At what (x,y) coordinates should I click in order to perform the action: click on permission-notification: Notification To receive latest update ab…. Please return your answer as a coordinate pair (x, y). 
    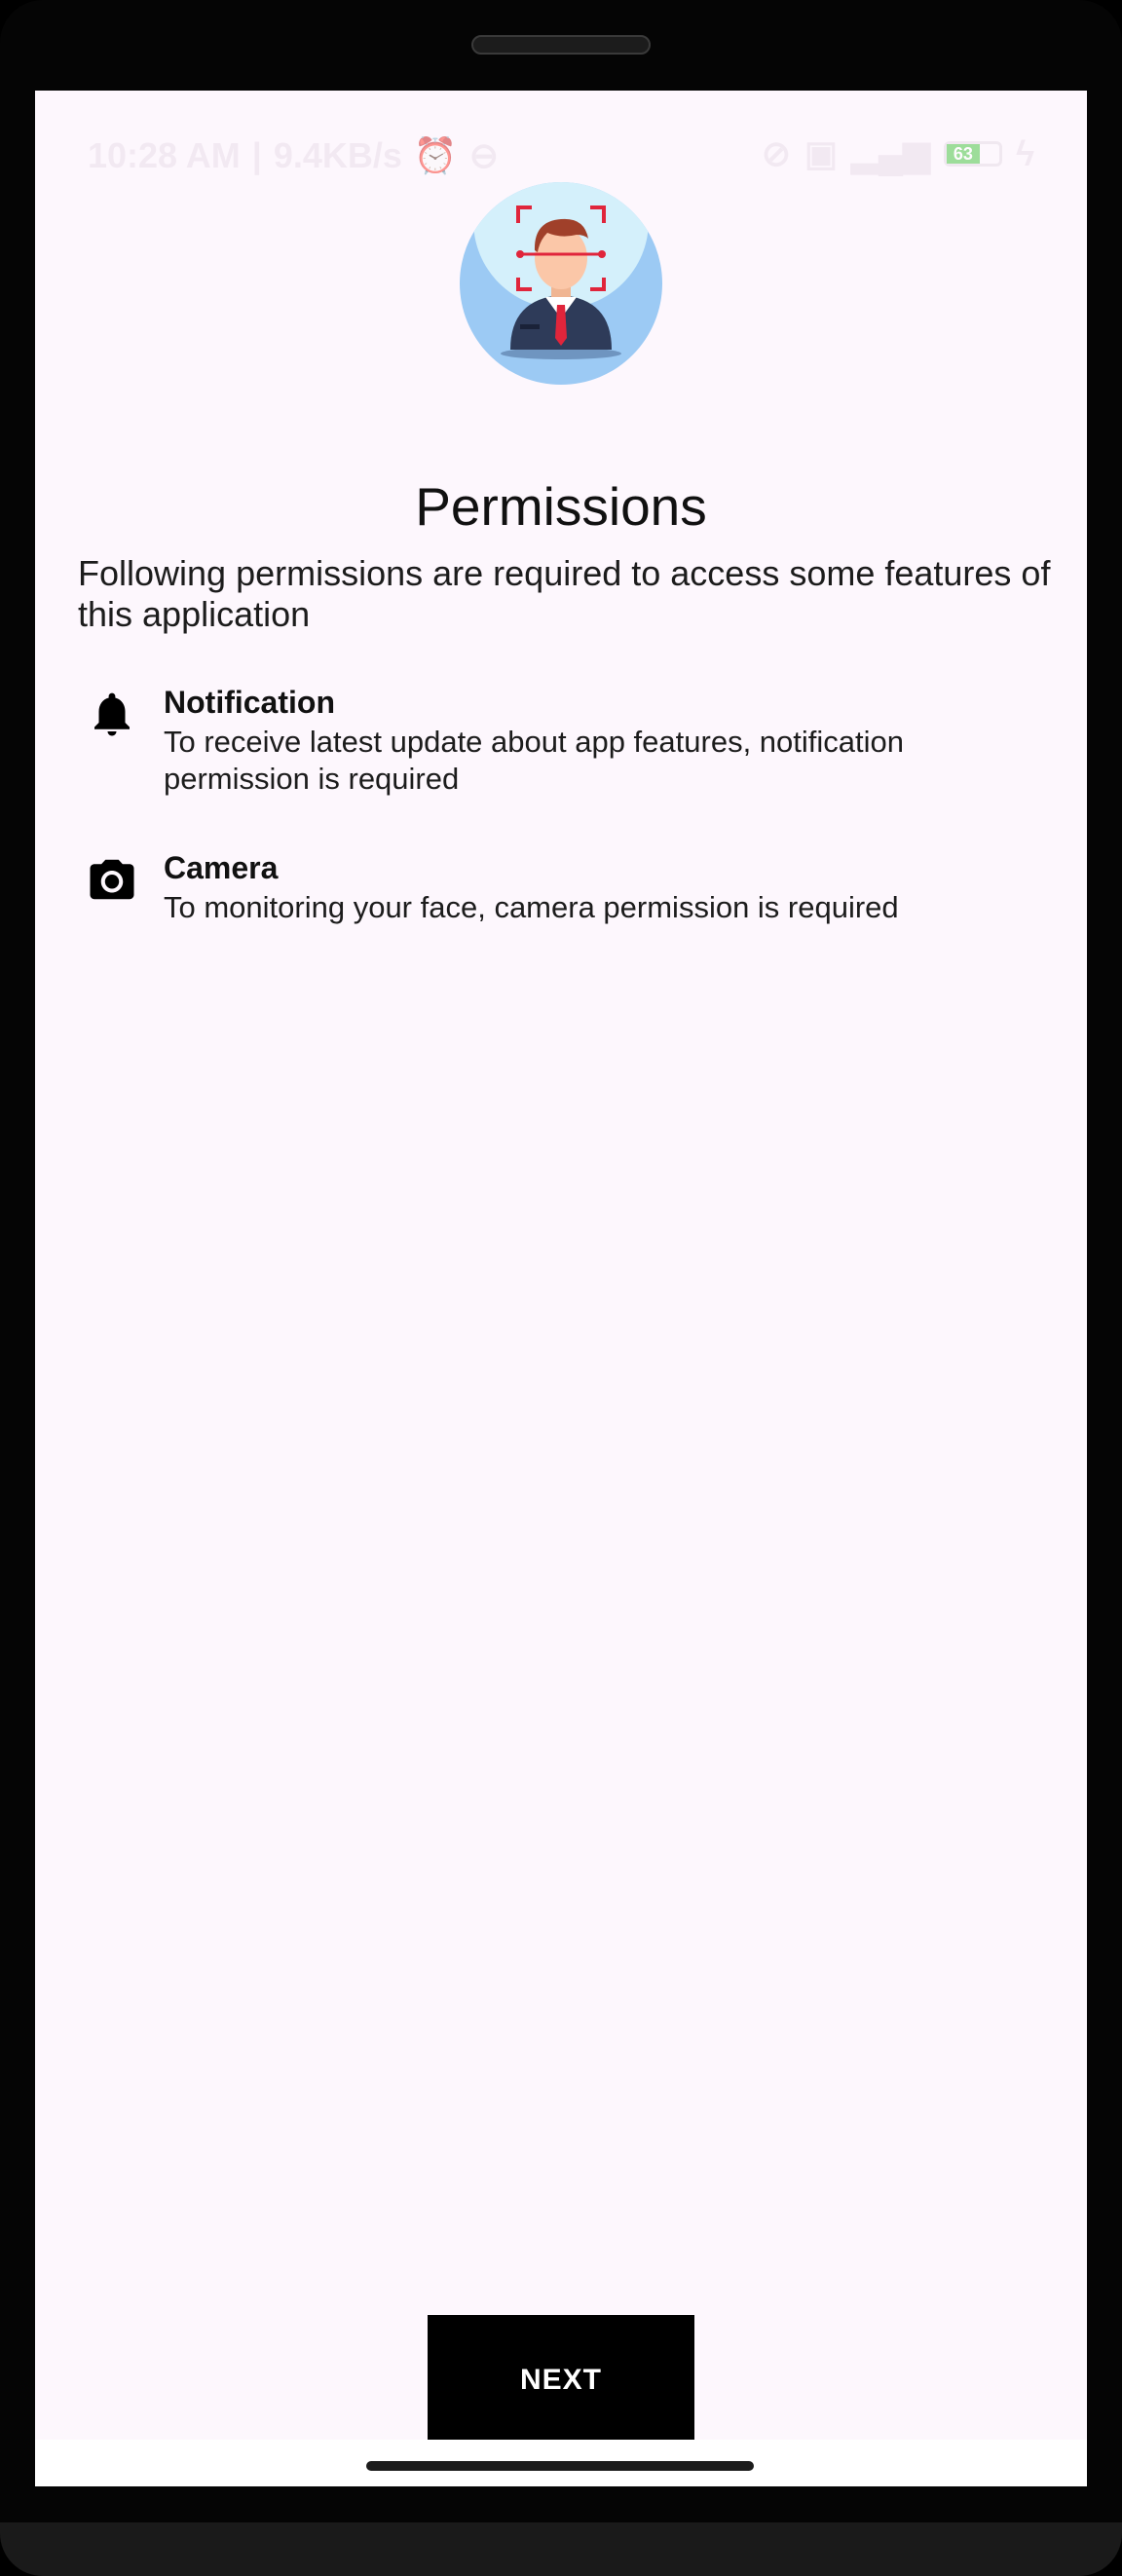
    Looking at the image, I should click on (565, 748).